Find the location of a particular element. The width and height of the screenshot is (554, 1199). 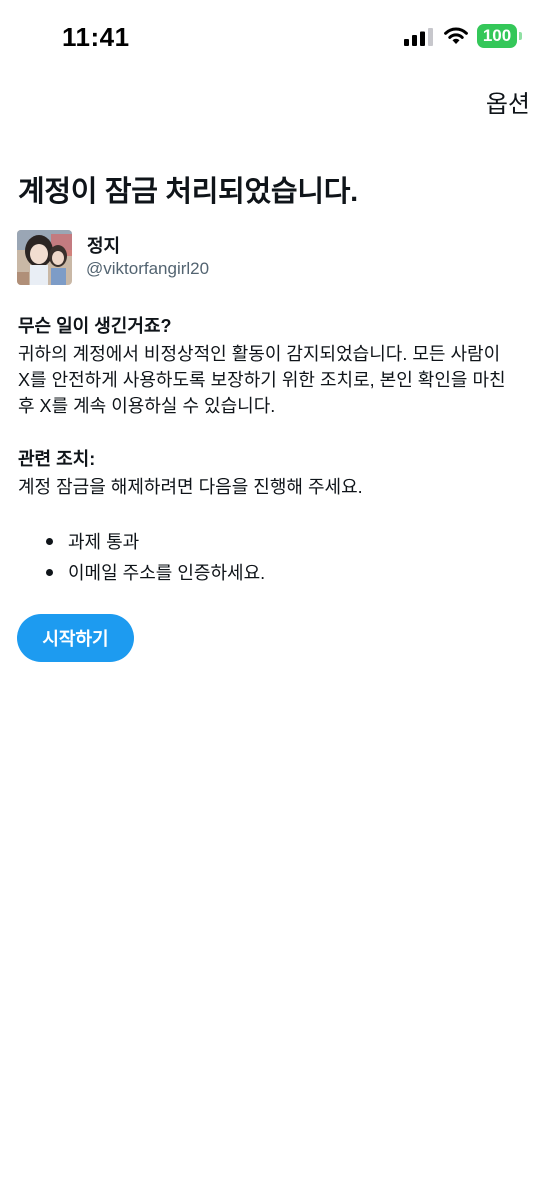

what-happened-line: X를 안전하게 사용하도록 보장하기 위한 조치로, 본인 확인을 마친 is located at coordinates (262, 380).